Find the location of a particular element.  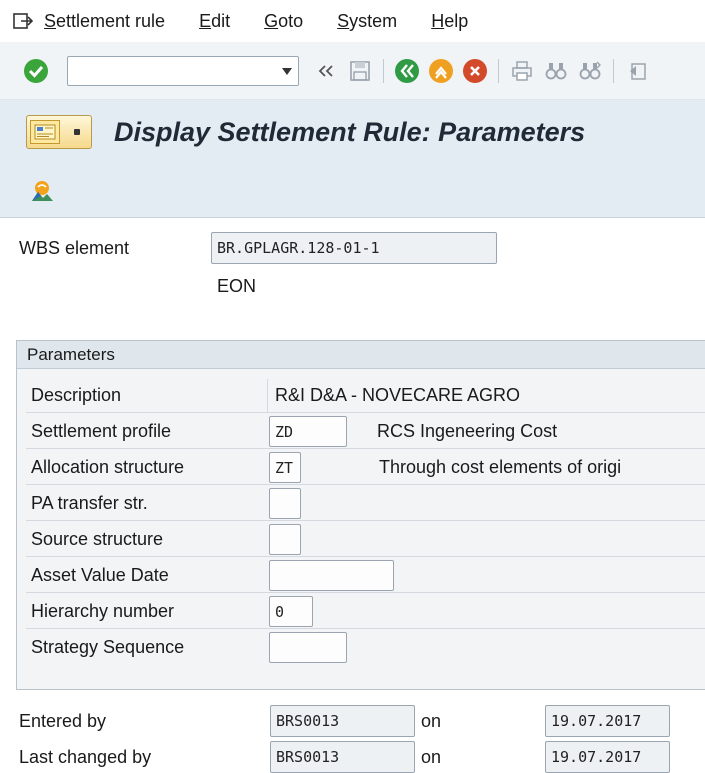

entered-by-field: BRS0013 is located at coordinates (342, 721).